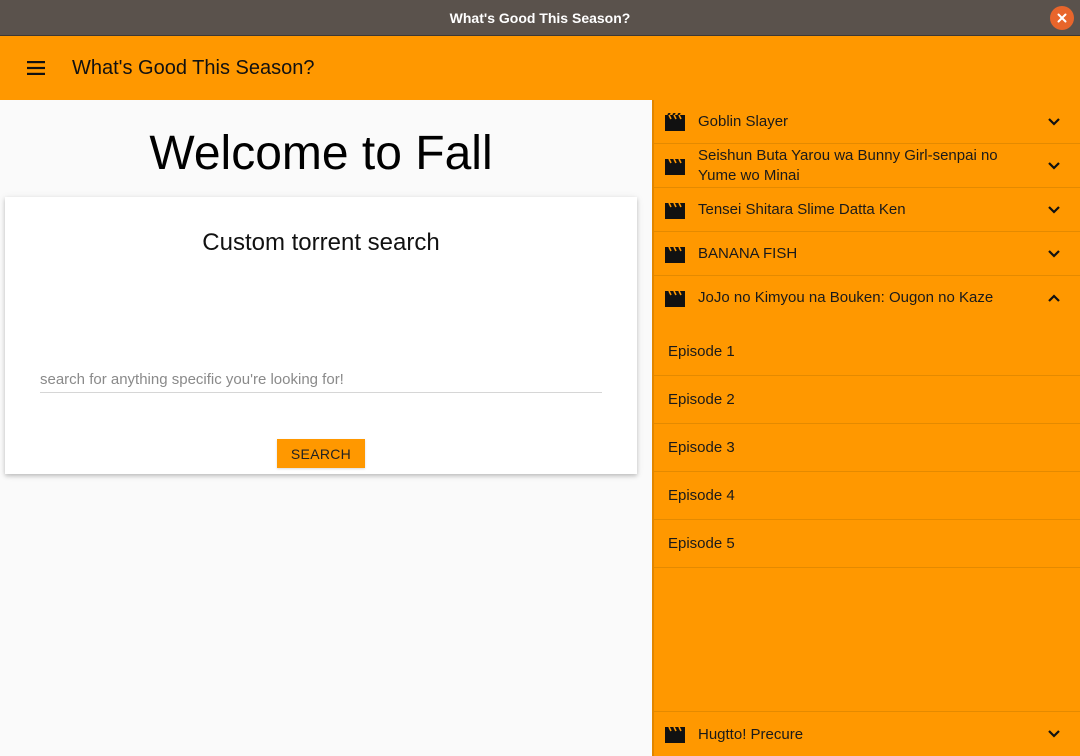 The height and width of the screenshot is (756, 1080). What do you see at coordinates (321, 380) in the screenshot?
I see `search-input` at bounding box center [321, 380].